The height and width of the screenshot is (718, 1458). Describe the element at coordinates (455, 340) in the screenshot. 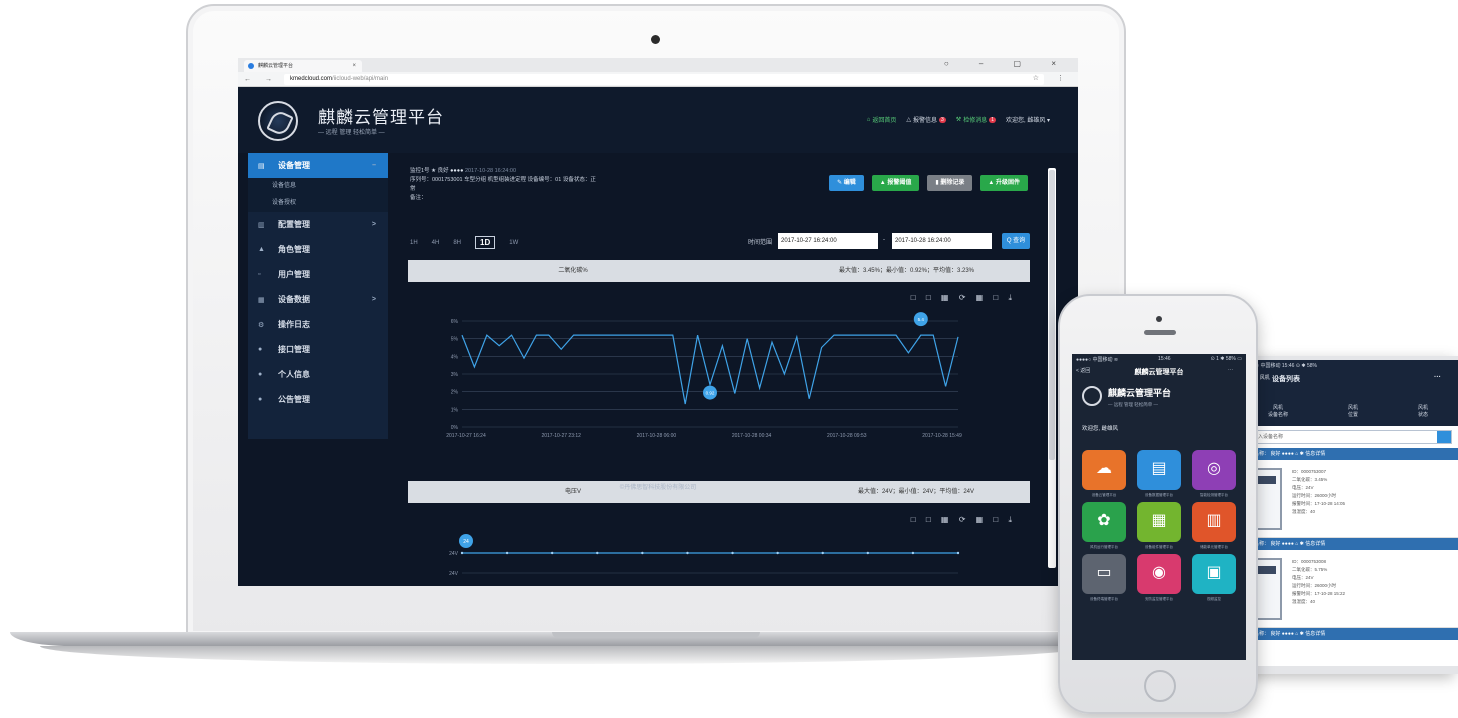

I see `y-tick-label: 5%` at that location.